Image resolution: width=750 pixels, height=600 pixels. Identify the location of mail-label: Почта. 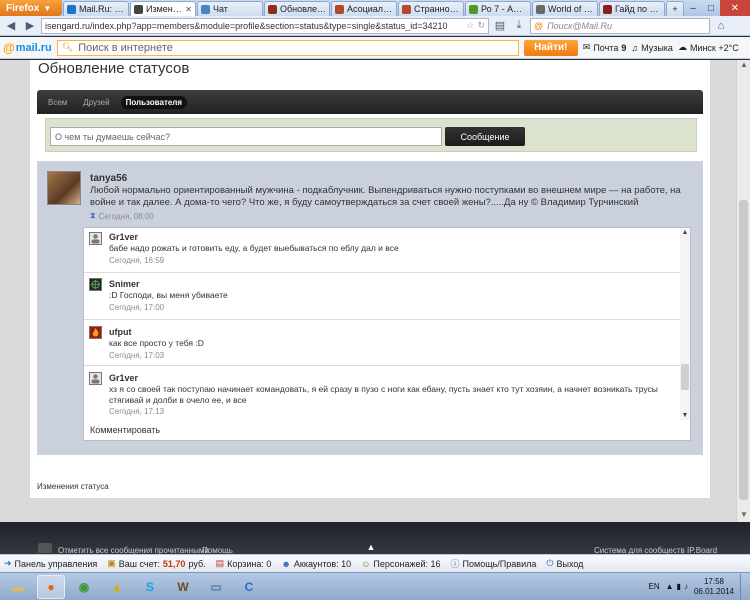
(606, 47).